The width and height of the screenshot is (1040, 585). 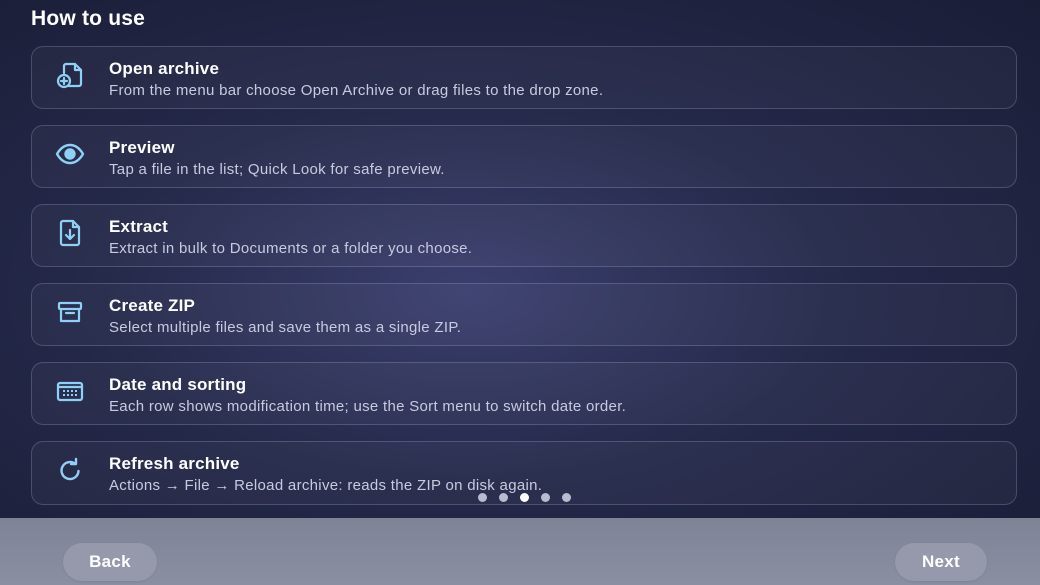 I want to click on calendar-icon, so click(x=70, y=391).